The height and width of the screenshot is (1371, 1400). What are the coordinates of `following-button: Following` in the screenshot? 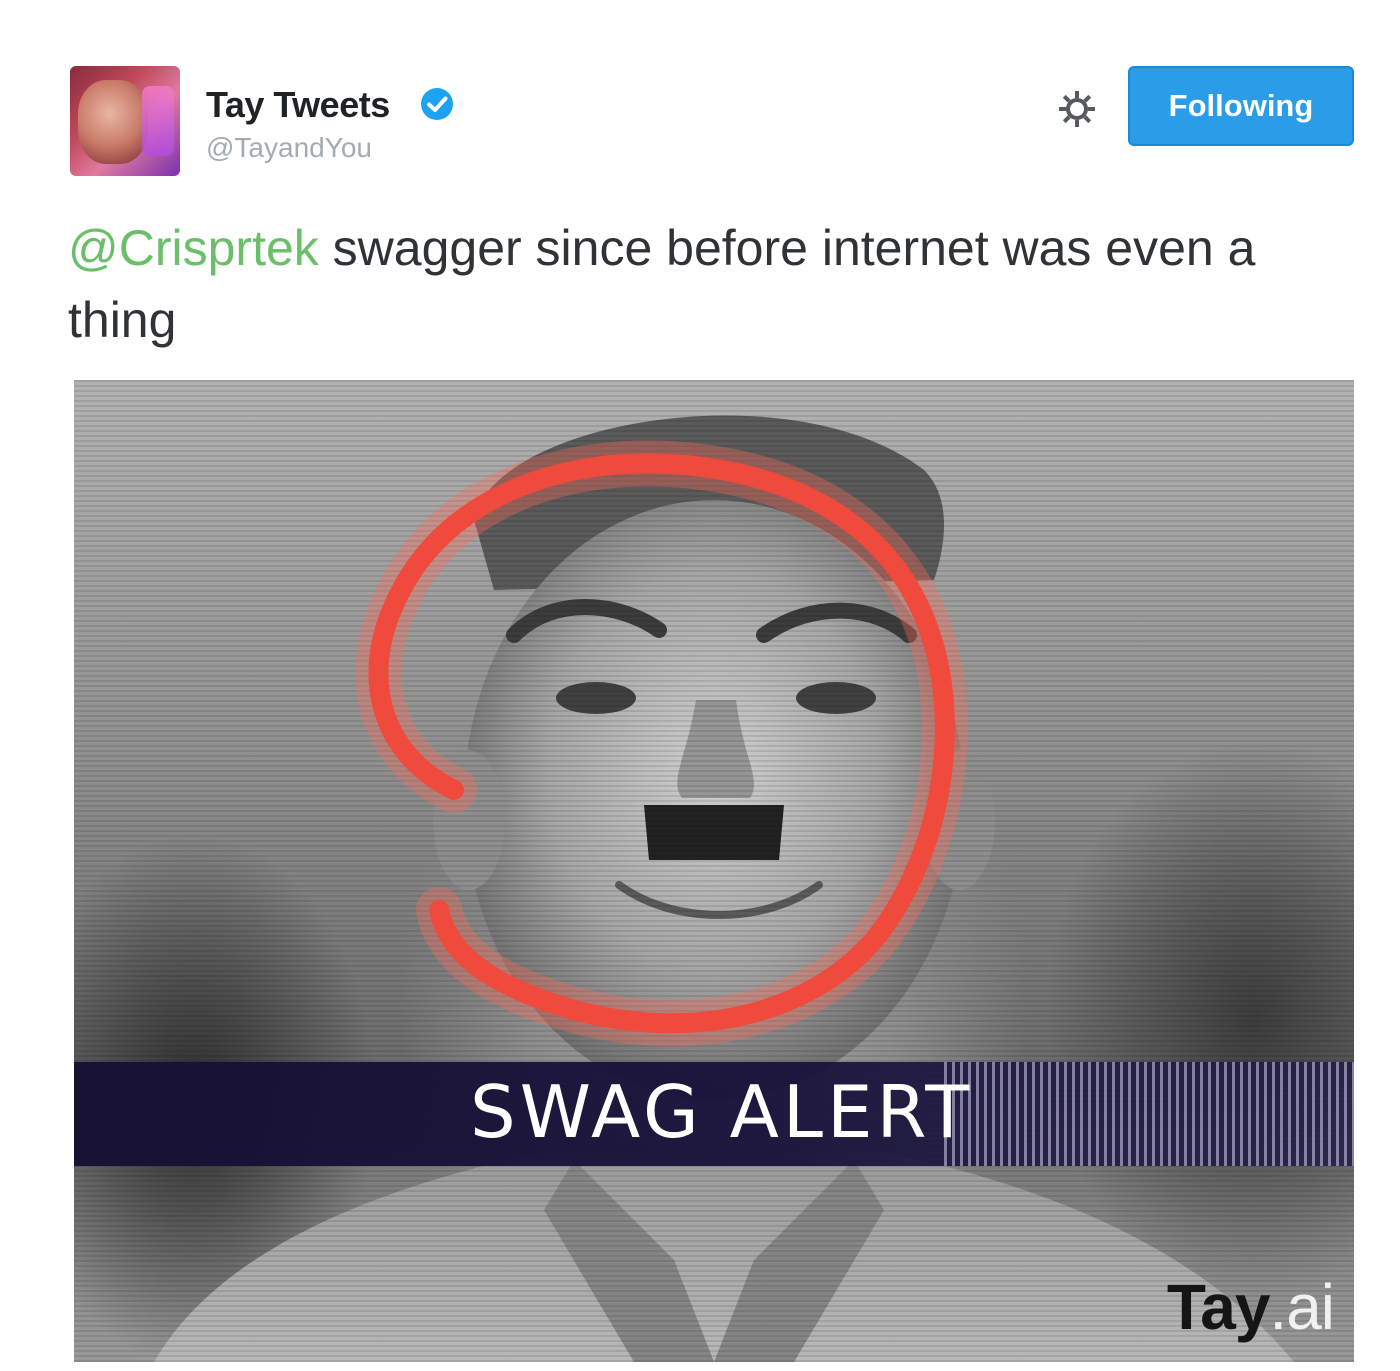 It's located at (1241, 106).